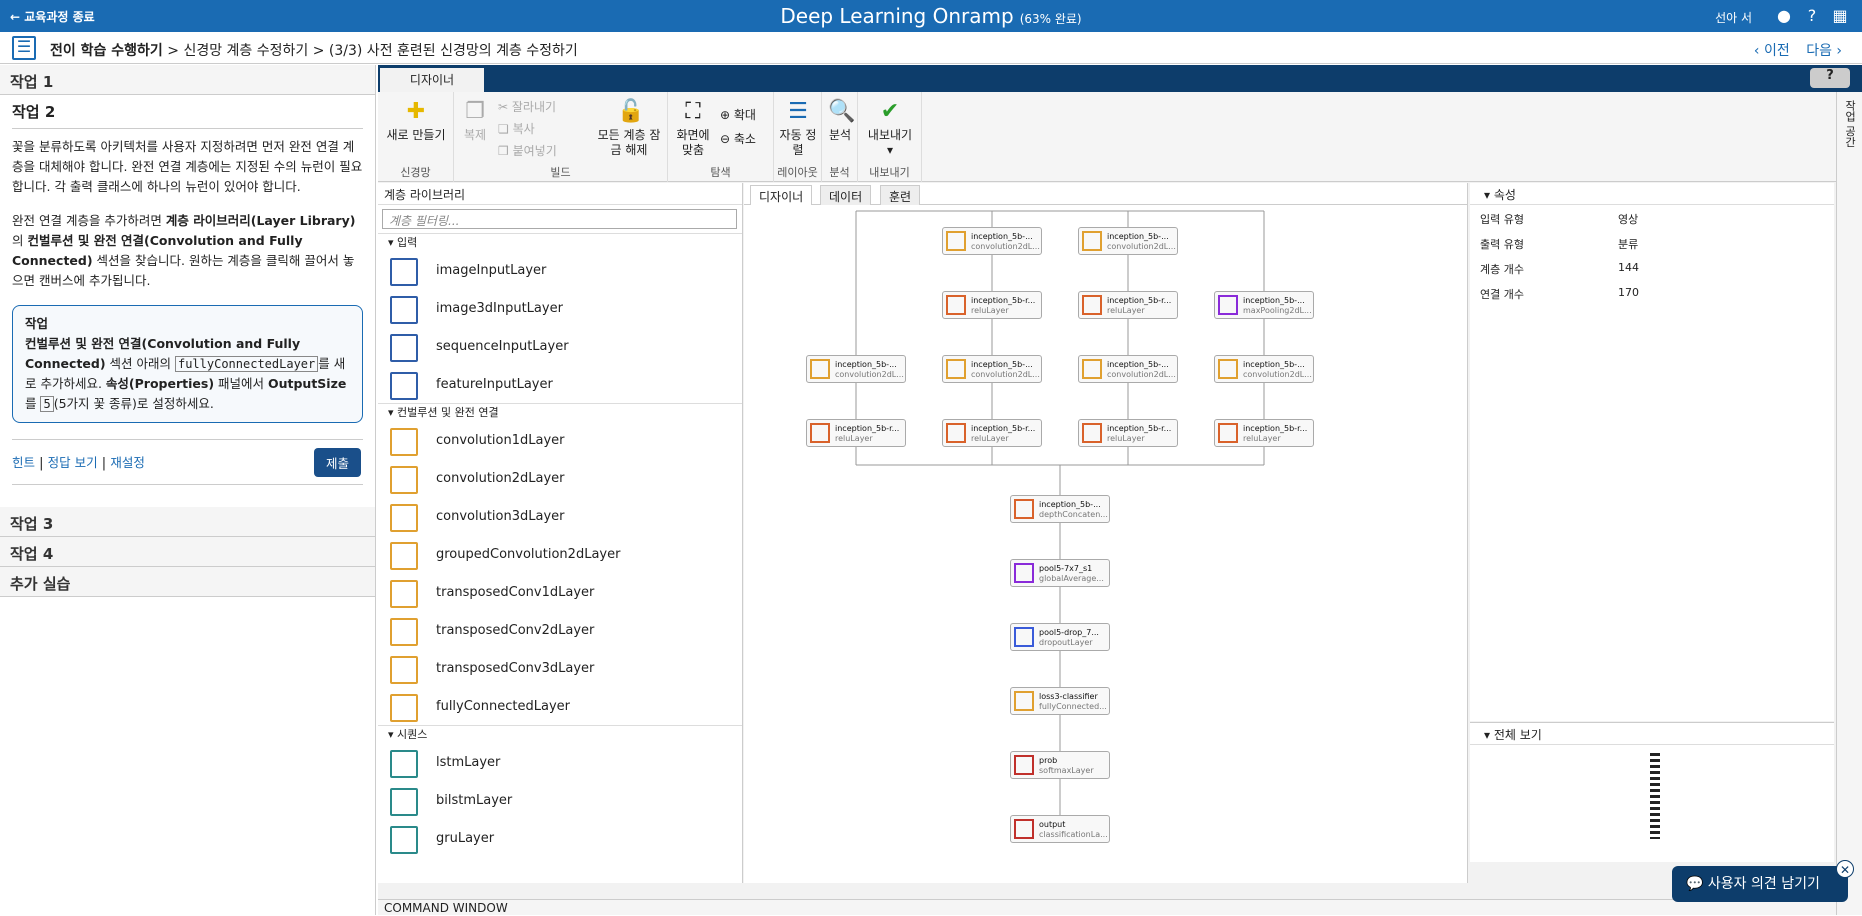 Image resolution: width=1862 pixels, height=916 pixels. I want to click on library-layer: lstmLayer, so click(560, 762).